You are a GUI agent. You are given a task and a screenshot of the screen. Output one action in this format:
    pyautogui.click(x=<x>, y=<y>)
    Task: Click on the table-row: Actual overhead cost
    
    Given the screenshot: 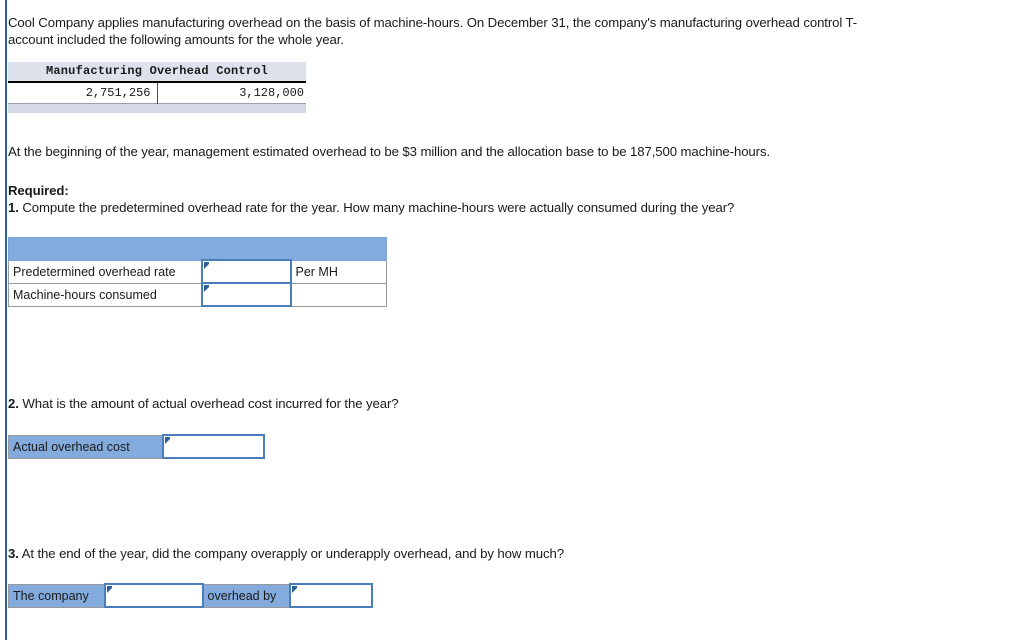 What is the action you would take?
    pyautogui.click(x=136, y=446)
    